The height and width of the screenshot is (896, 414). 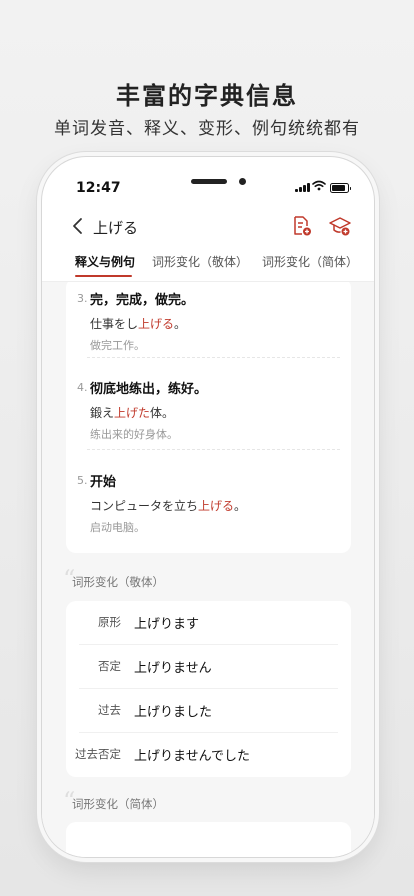 I want to click on section-title: 词形变化（简体）, so click(x=118, y=804).